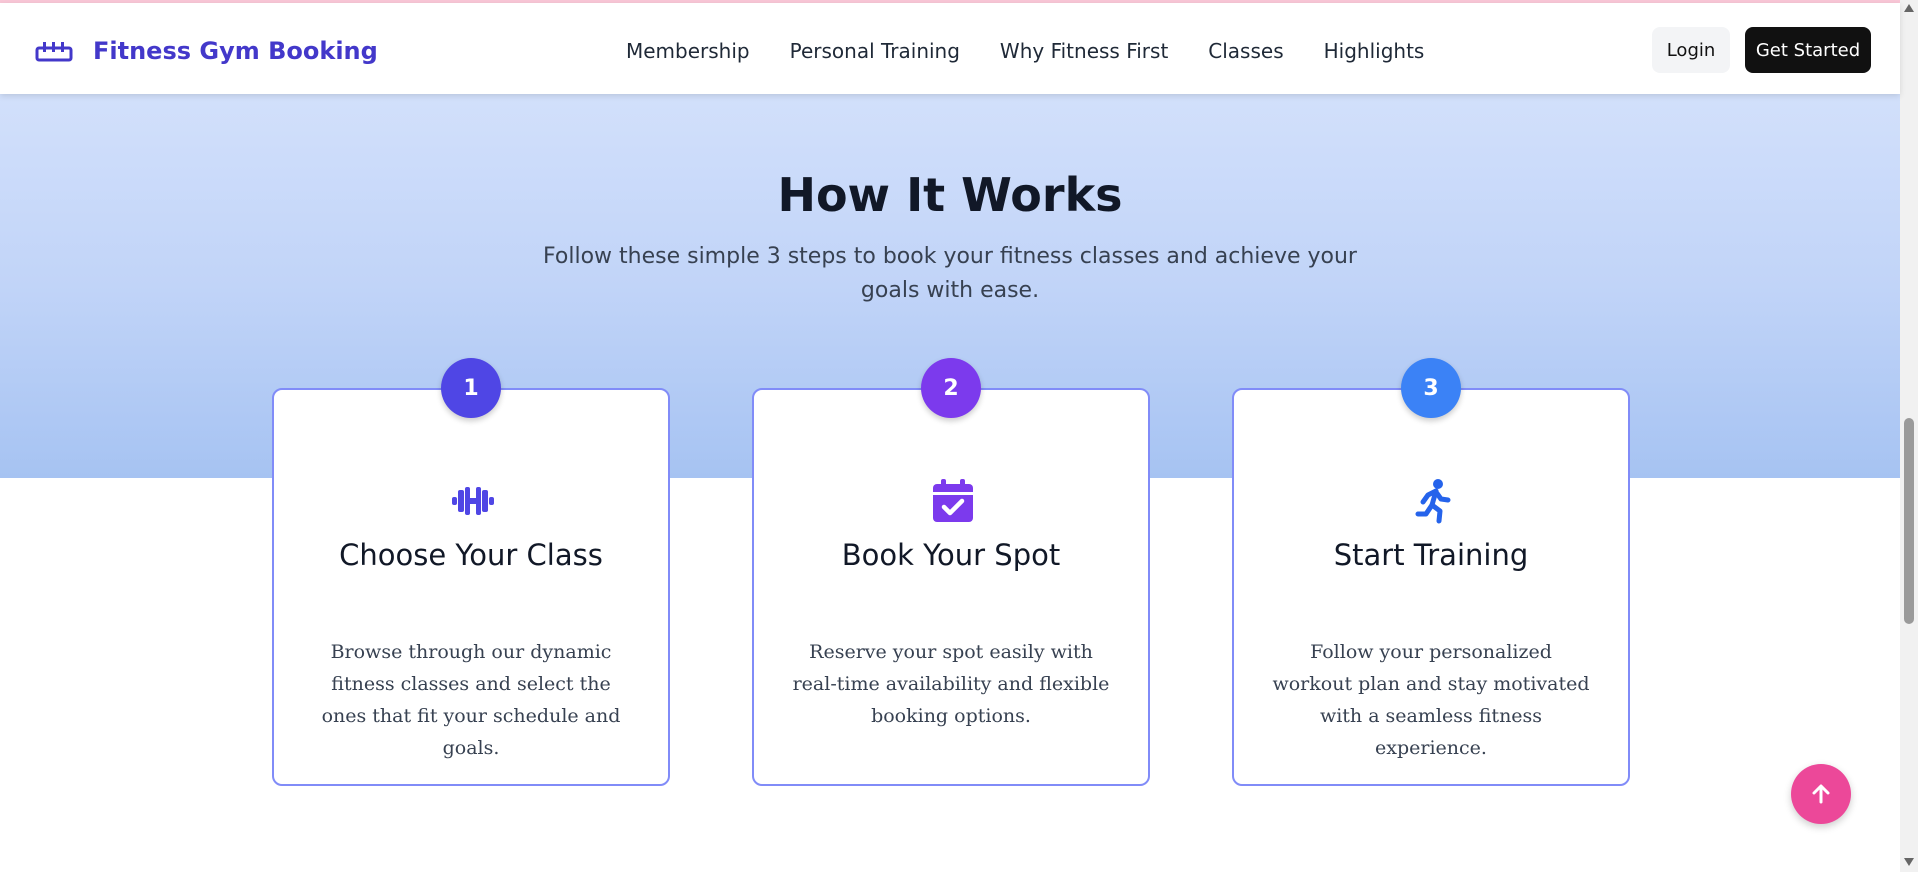 The image size is (1918, 872). What do you see at coordinates (1909, 521) in the screenshot?
I see `scrollbar-thumb` at bounding box center [1909, 521].